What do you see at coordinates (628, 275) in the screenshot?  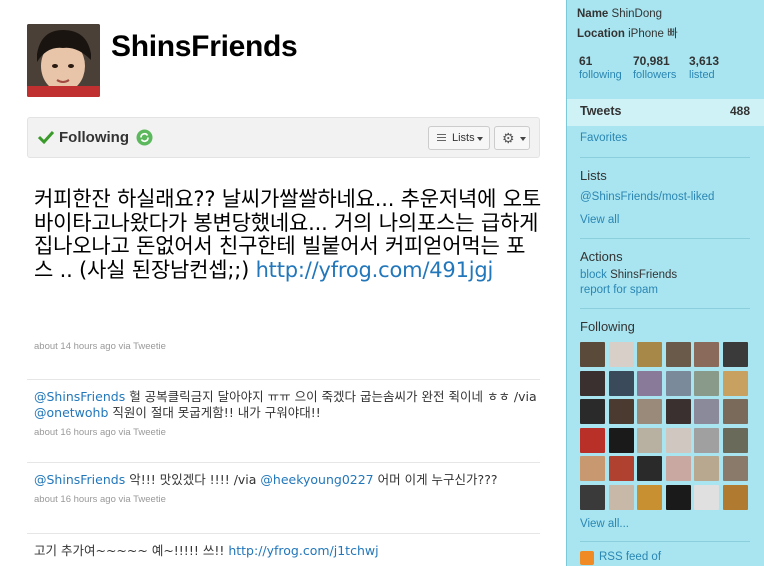 I see `block-action: block ShinsFriends` at bounding box center [628, 275].